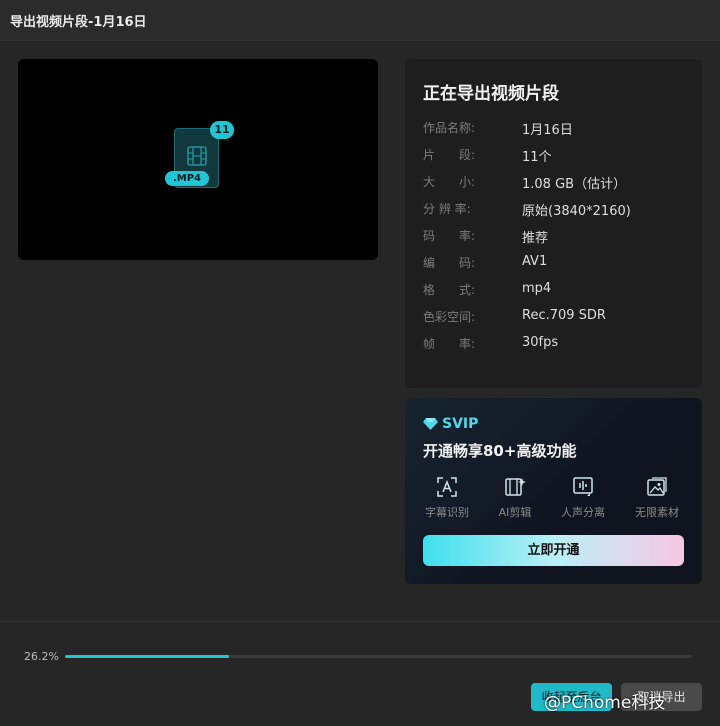 The width and height of the screenshot is (720, 726). Describe the element at coordinates (558, 156) in the screenshot. I see `info-row-clips: 片 段: 11个` at that location.